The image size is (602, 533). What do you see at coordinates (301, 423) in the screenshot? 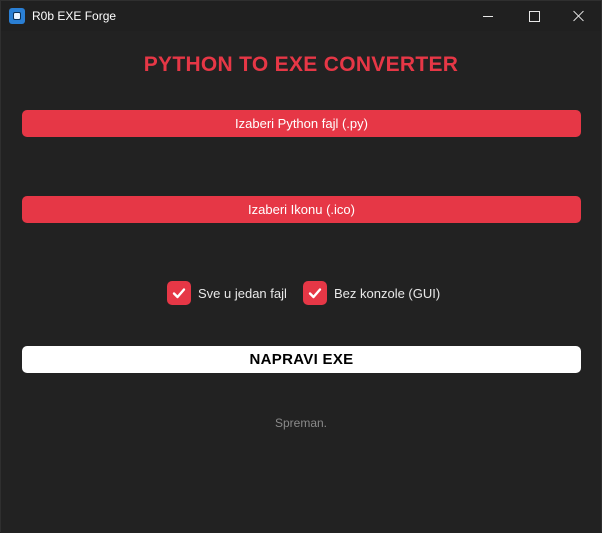
I see `status-text: Spreman.` at bounding box center [301, 423].